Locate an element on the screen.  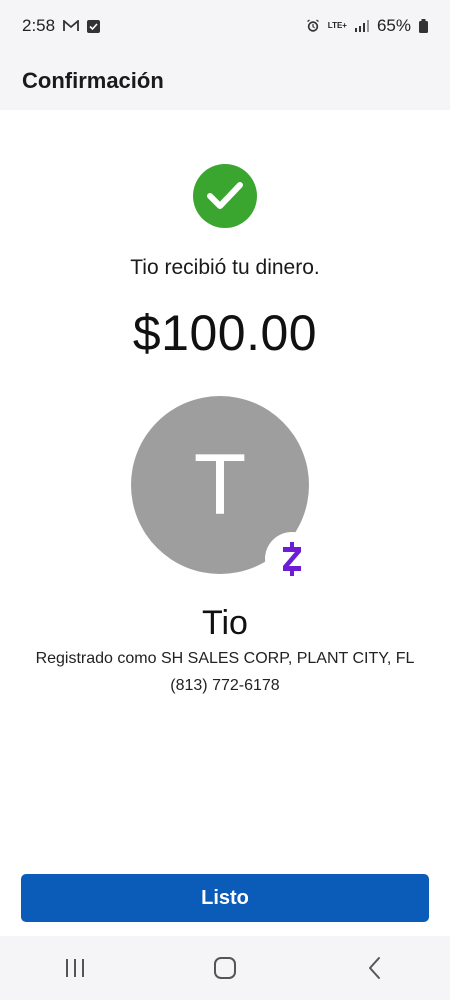
avatar-initial: T is located at coordinates (220, 485).